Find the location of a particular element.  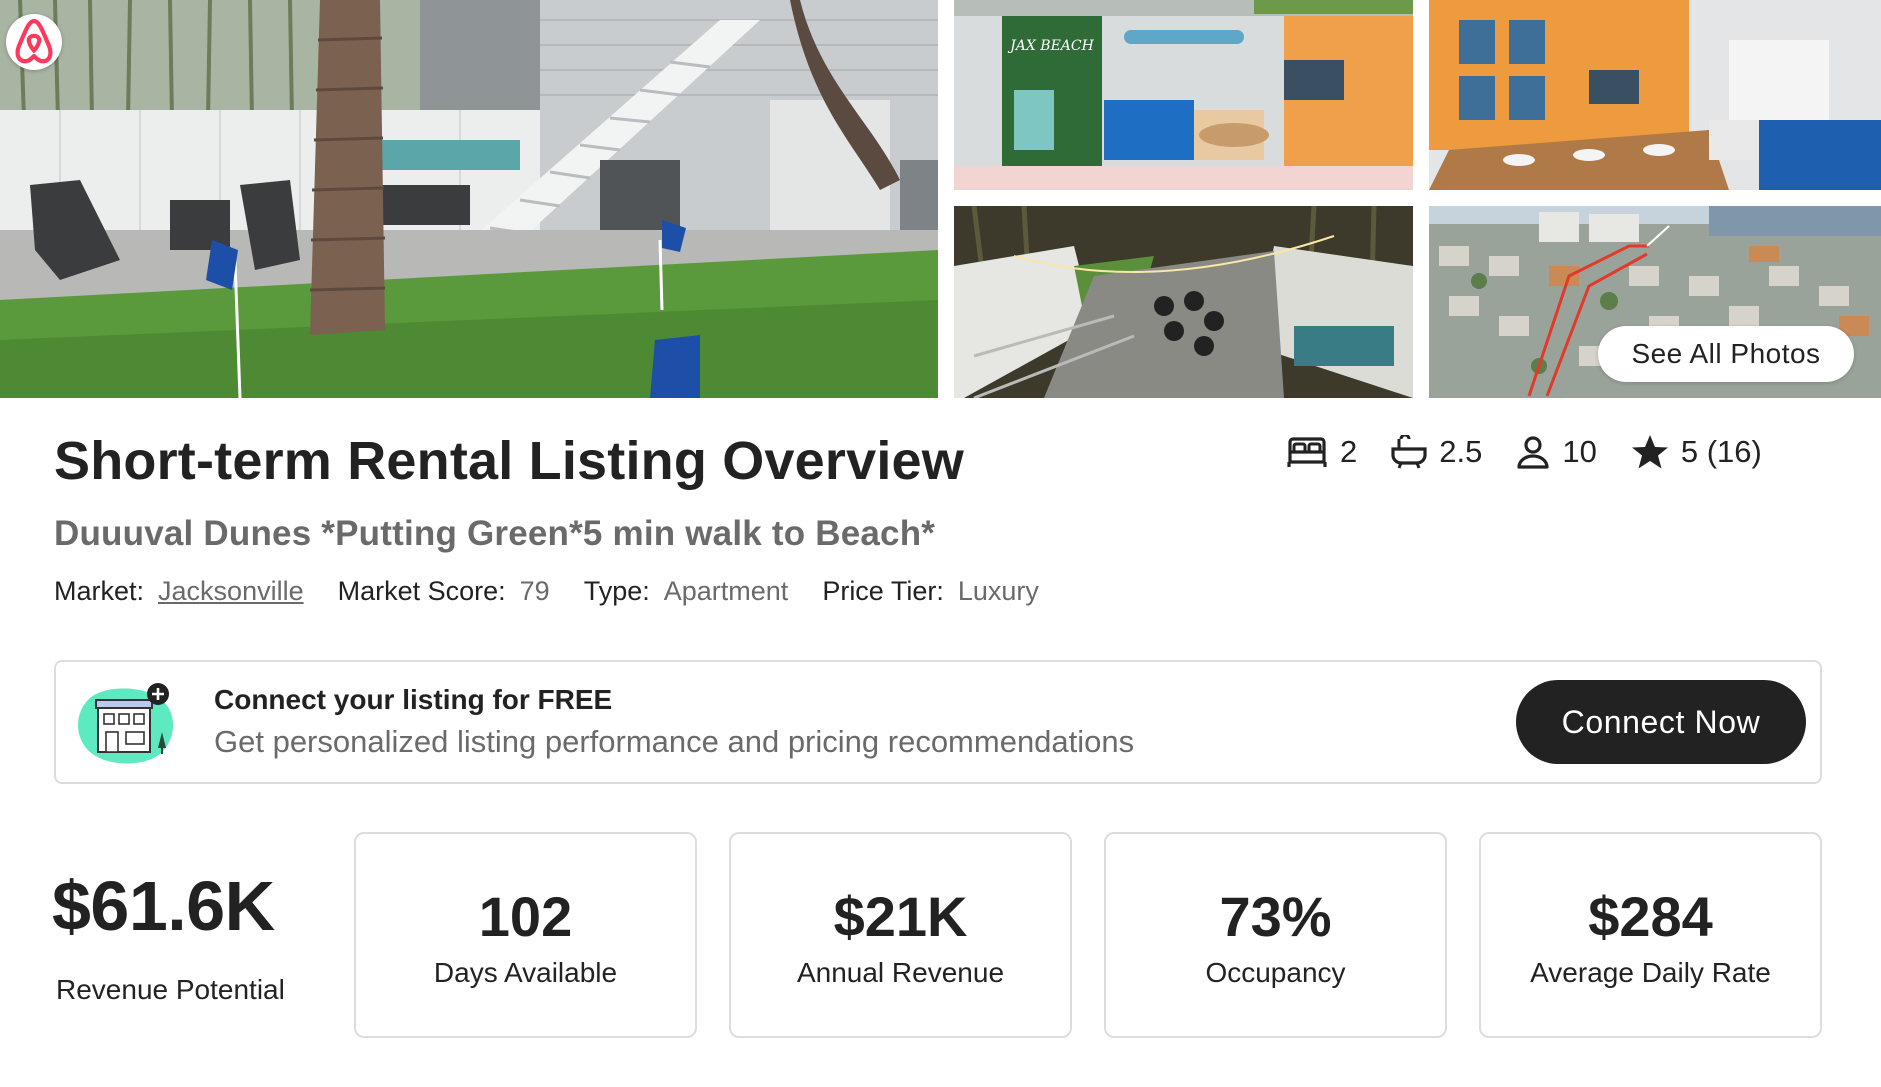

metric-value: $21K is located at coordinates (900, 916).